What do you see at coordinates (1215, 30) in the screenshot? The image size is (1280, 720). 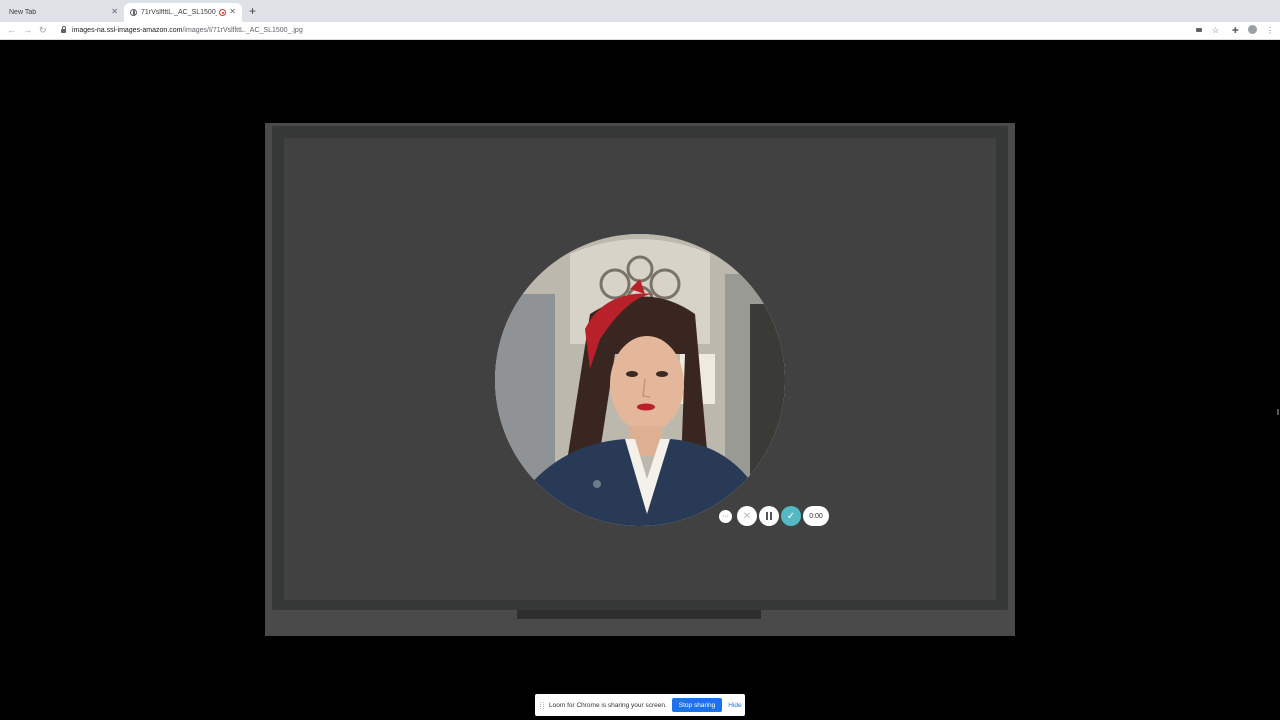 I see `star-icon: ☆` at bounding box center [1215, 30].